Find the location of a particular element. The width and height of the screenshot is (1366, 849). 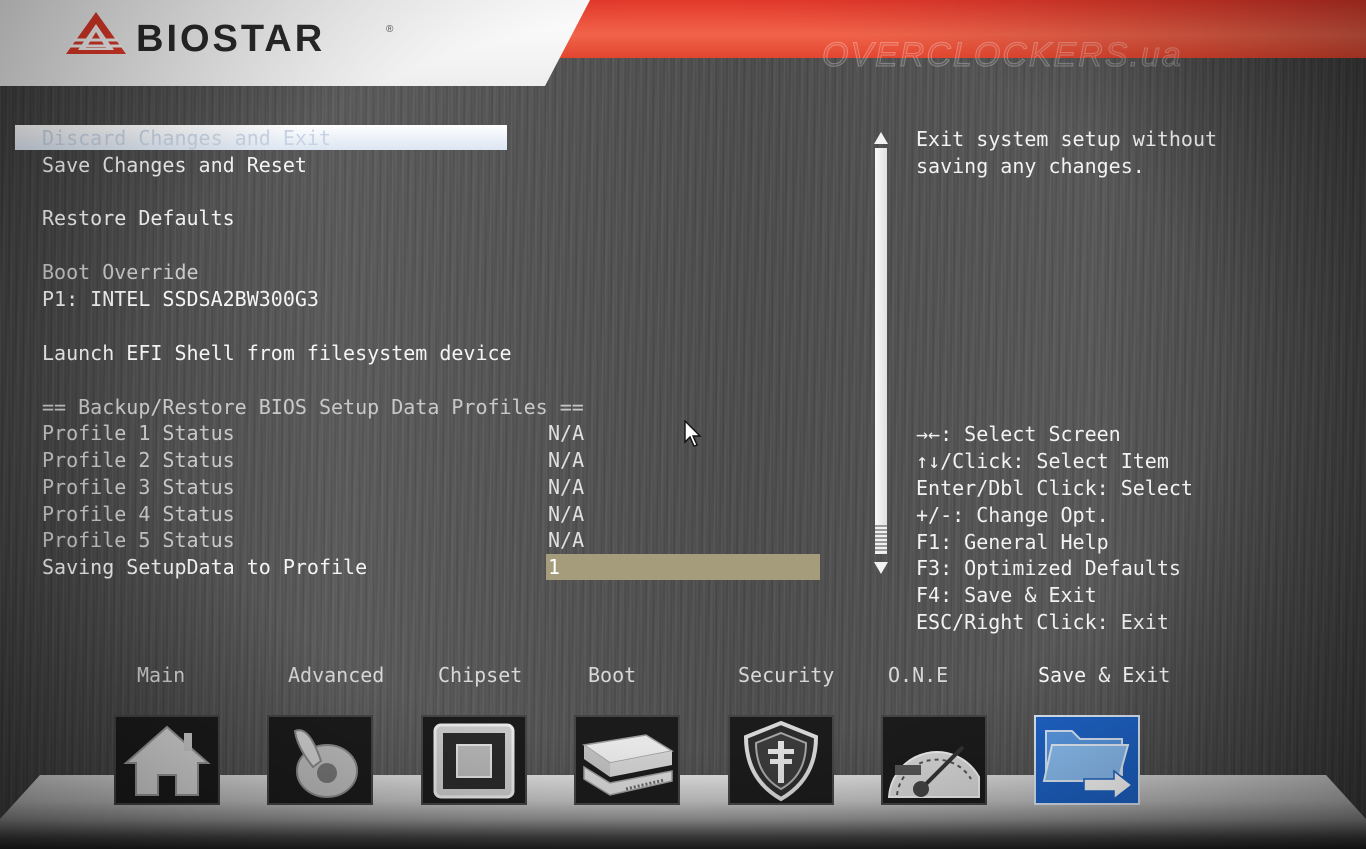

brand-registered-mark: ® is located at coordinates (390, 29).